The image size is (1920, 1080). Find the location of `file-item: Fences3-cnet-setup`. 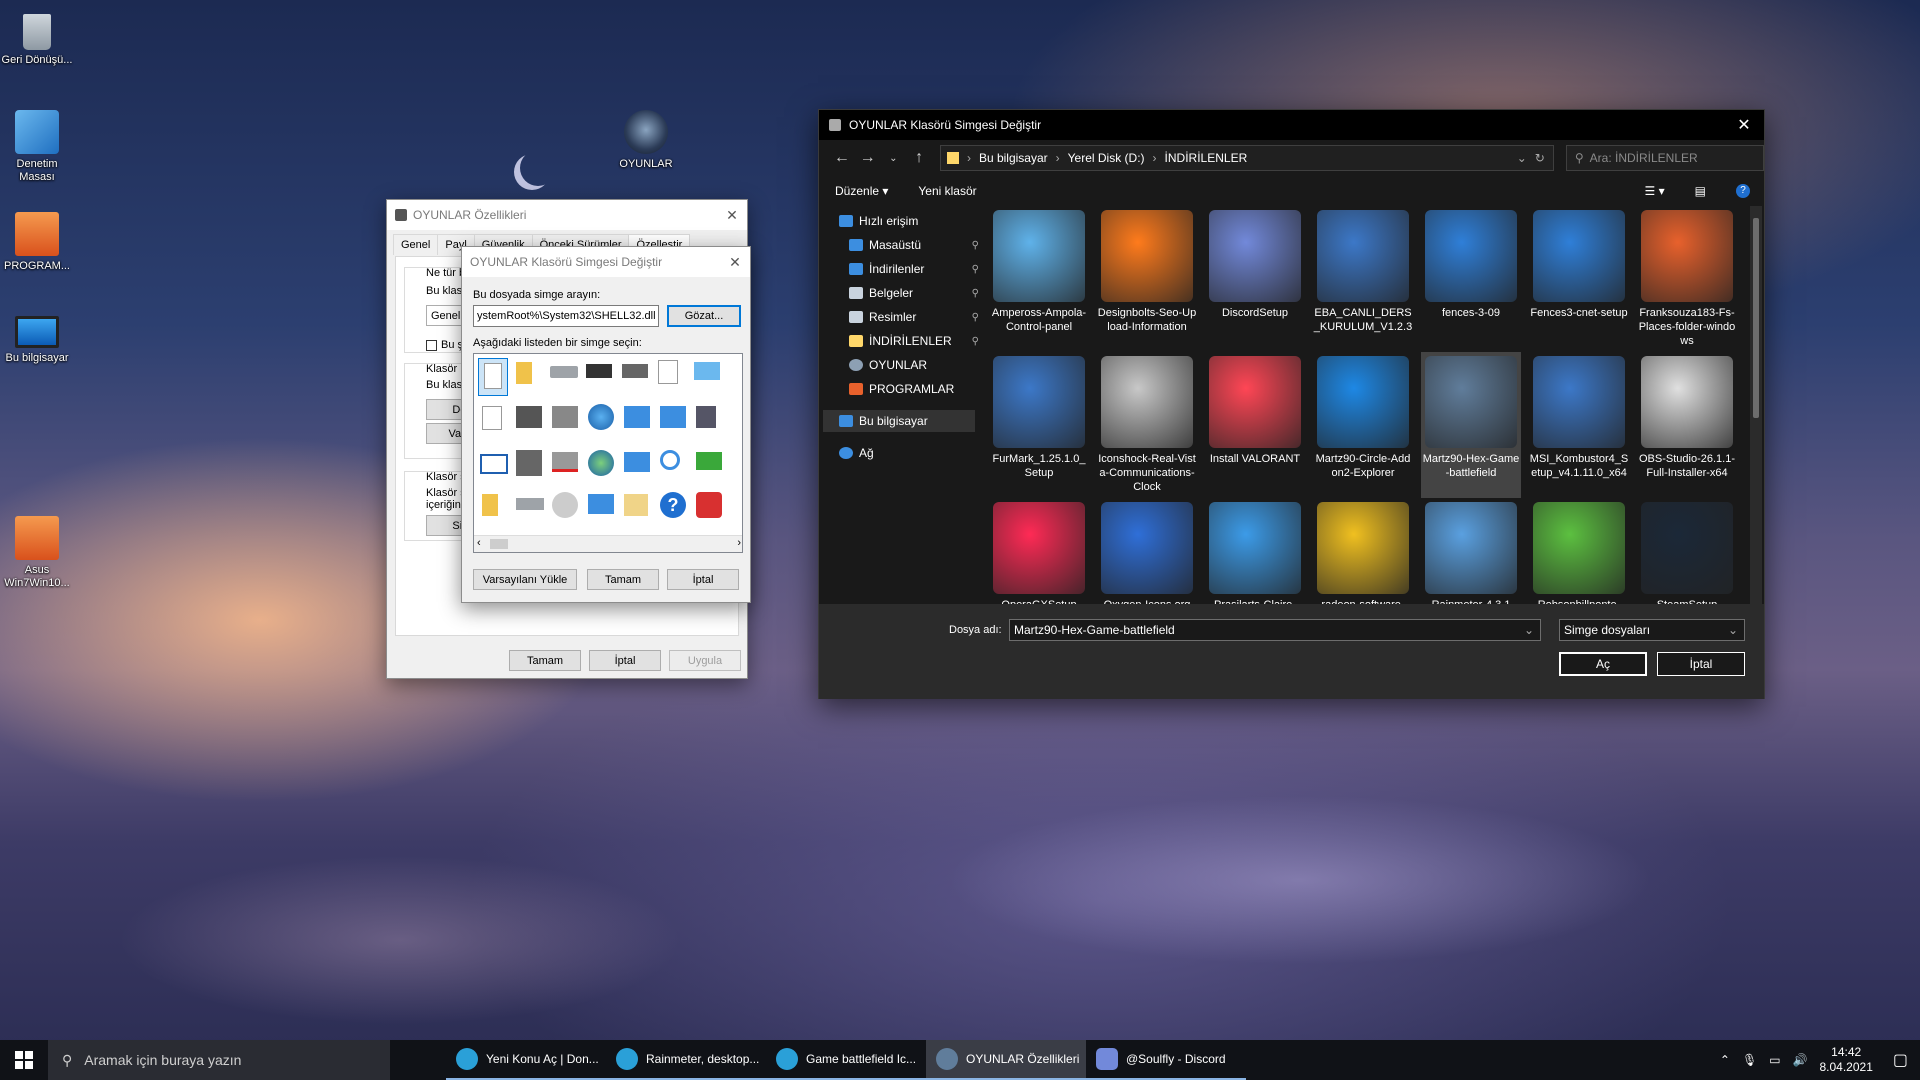

file-item: Fences3-cnet-setup is located at coordinates (1579, 279).